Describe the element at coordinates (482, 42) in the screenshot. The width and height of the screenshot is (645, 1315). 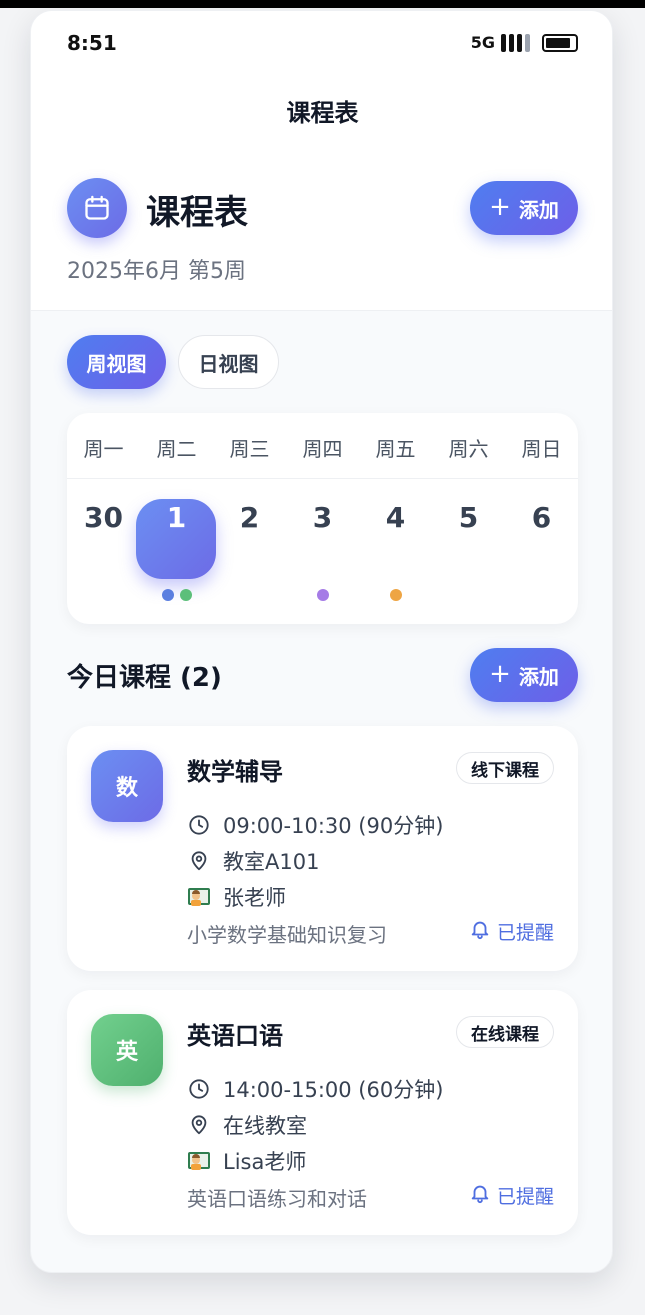
I see `network-label: 5G` at that location.